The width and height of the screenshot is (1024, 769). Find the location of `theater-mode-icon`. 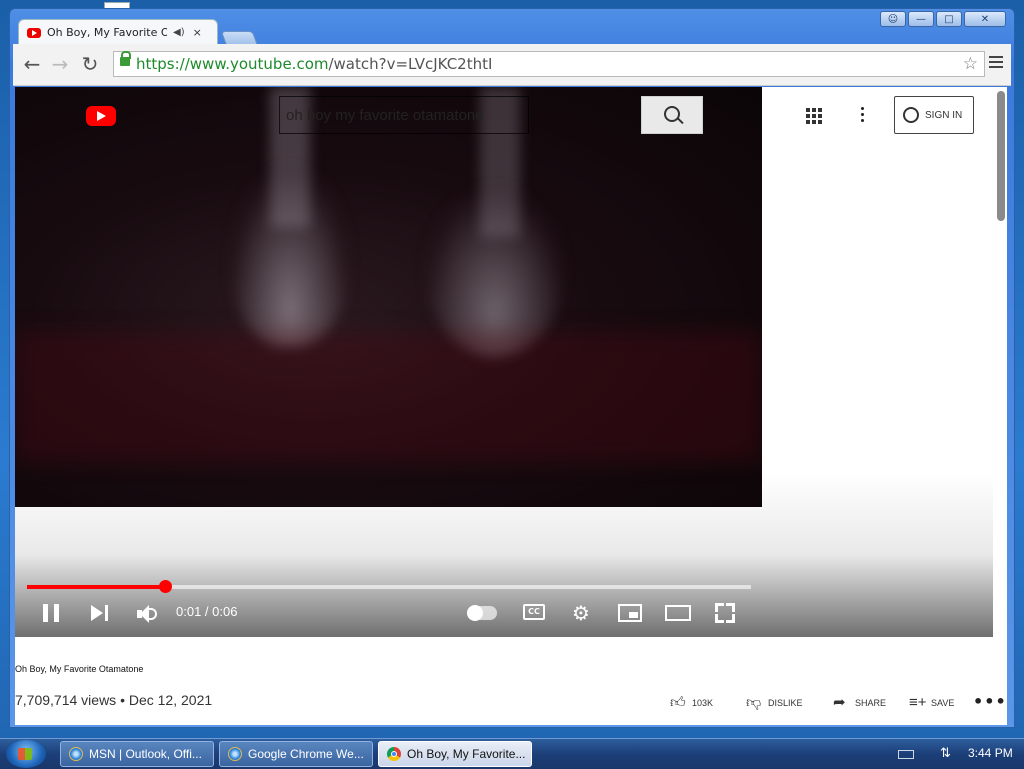

theater-mode-icon is located at coordinates (678, 613).